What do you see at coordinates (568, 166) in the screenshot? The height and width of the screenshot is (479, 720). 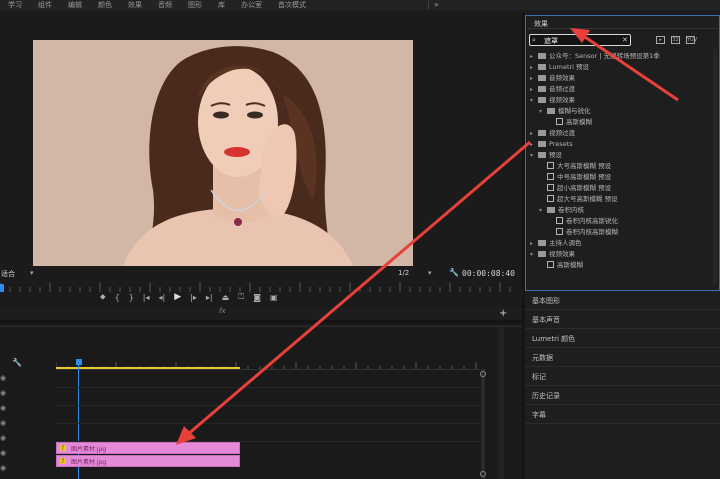 I see `effects-tree-item: 大号高斯模糊 预设` at bounding box center [568, 166].